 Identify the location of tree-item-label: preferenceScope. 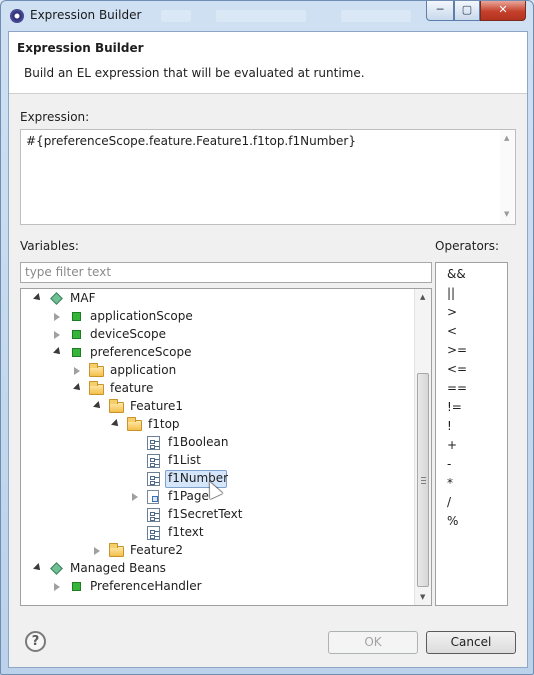
(141, 352).